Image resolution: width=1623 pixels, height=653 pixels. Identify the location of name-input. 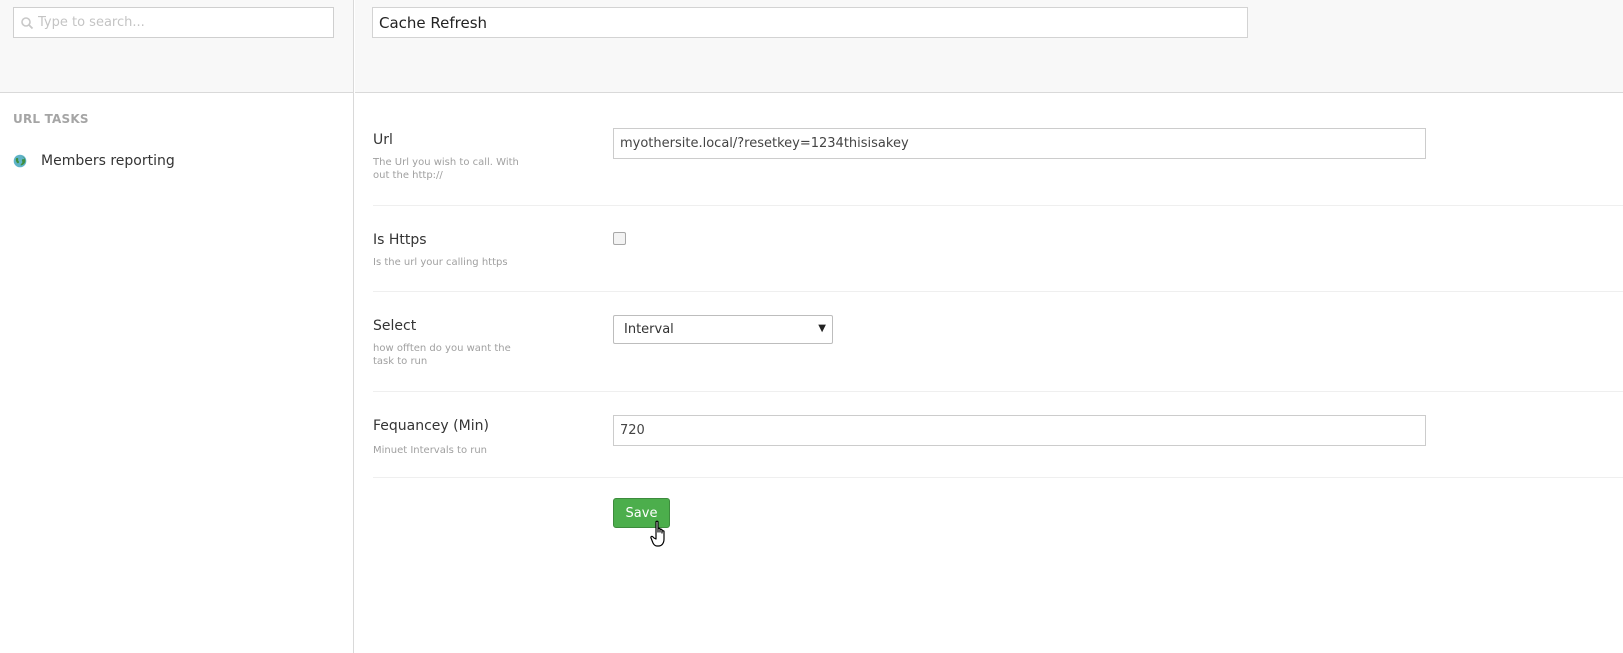
(810, 22).